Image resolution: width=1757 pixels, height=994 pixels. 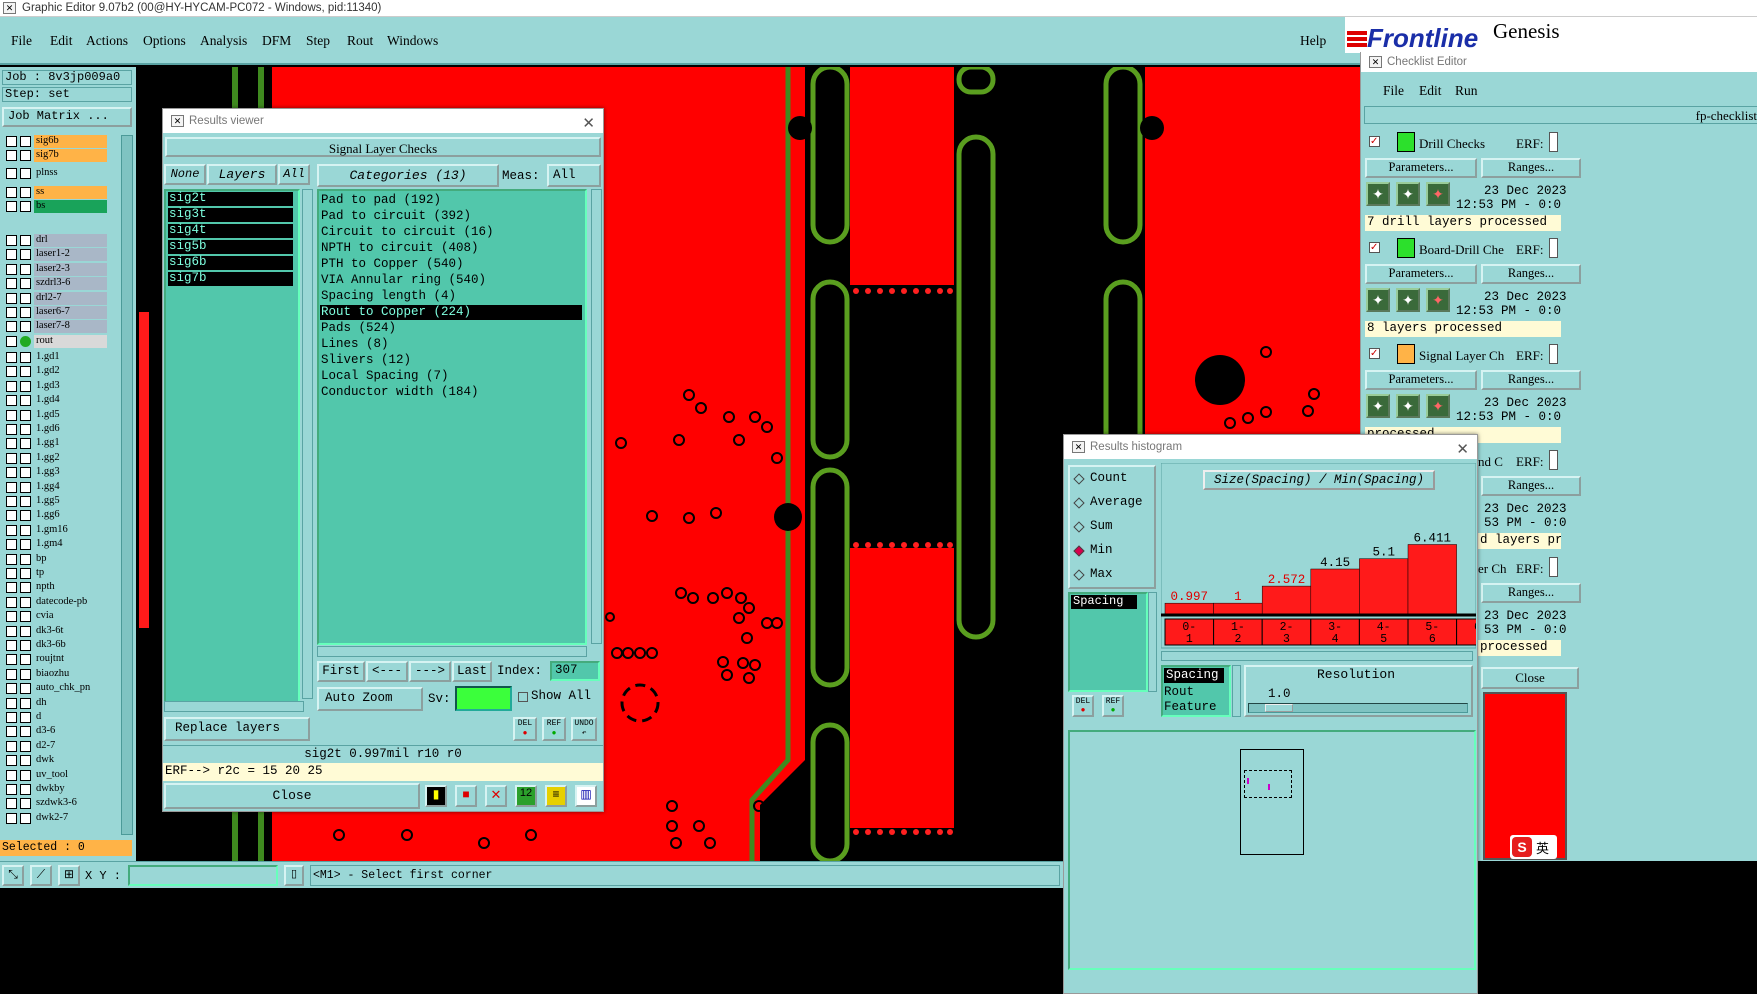 What do you see at coordinates (472, 671) in the screenshot?
I see `last-button: Last` at bounding box center [472, 671].